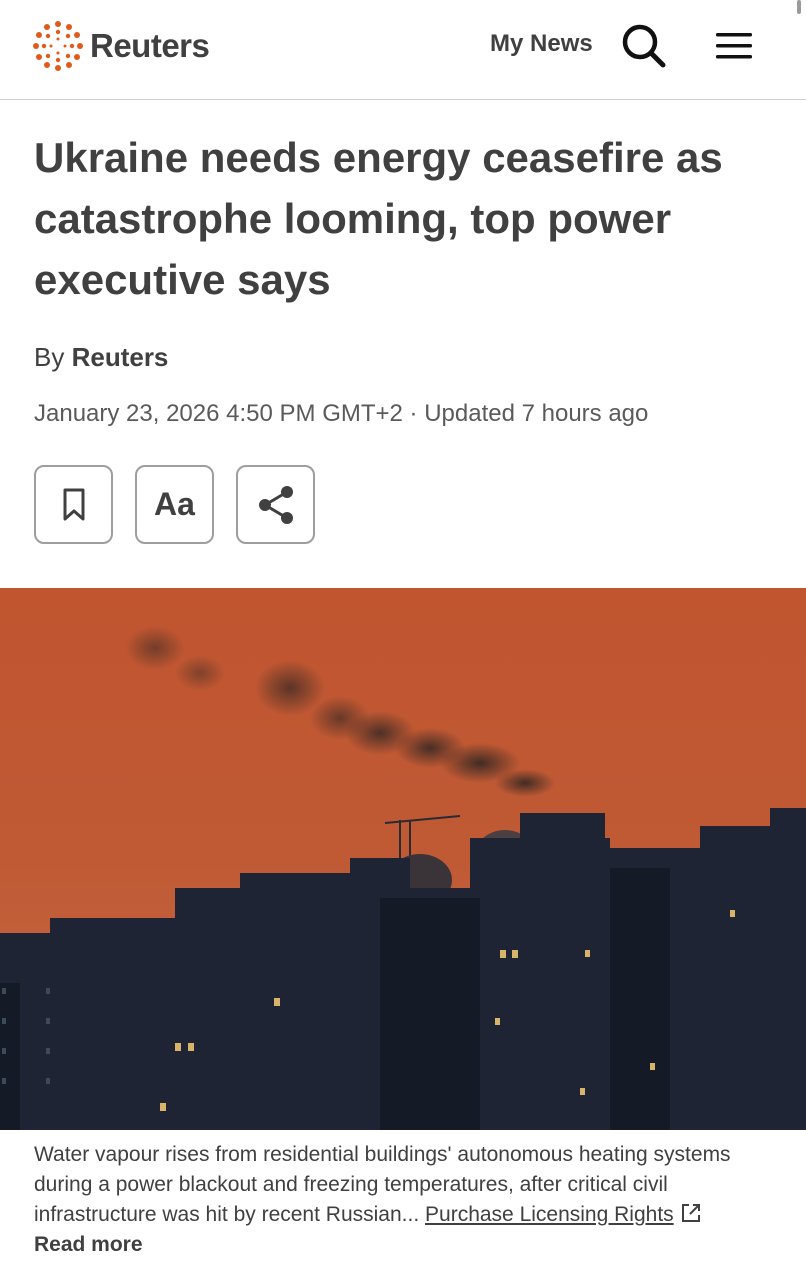  I want to click on bookmark-icon, so click(73, 504).